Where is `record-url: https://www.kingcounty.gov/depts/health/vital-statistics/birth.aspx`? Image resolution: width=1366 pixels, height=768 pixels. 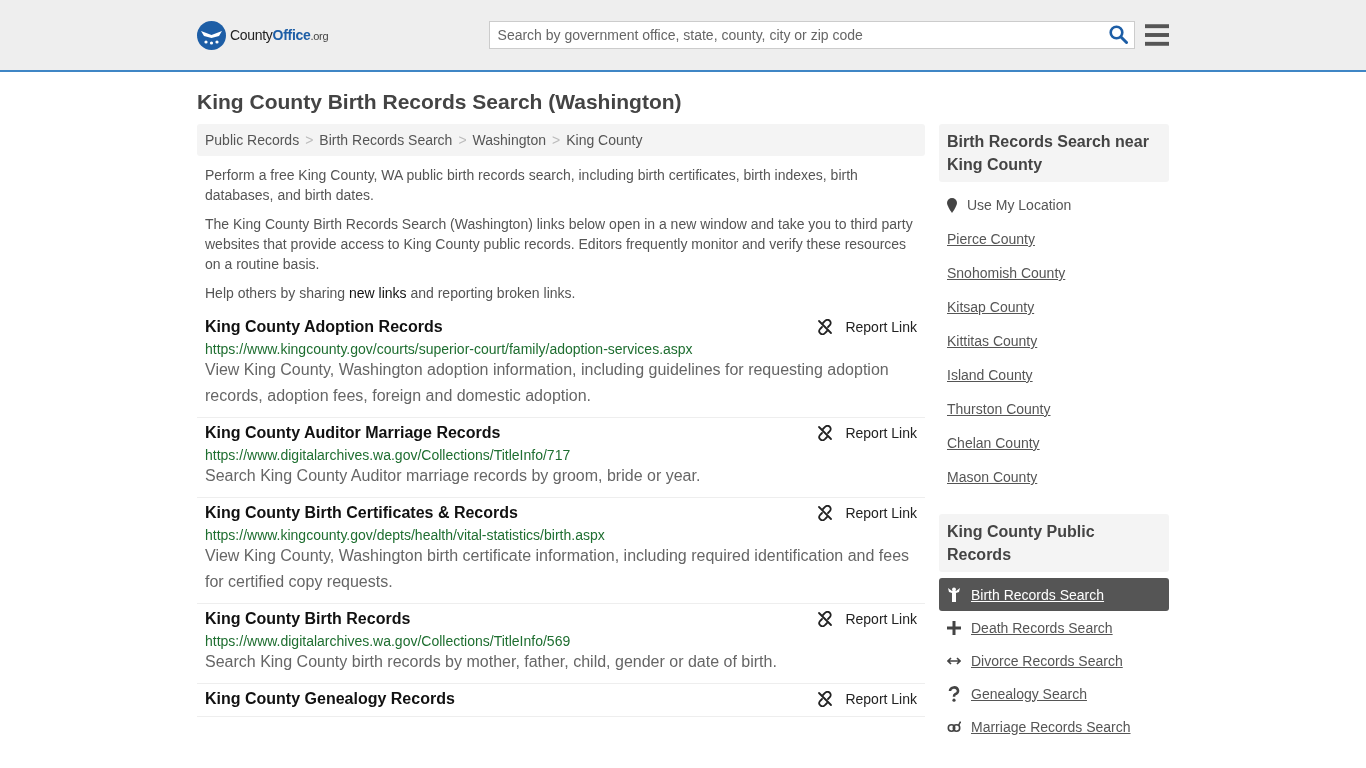
record-url: https://www.kingcounty.gov/depts/health/vital-statistics/birth.aspx is located at coordinates (405, 535).